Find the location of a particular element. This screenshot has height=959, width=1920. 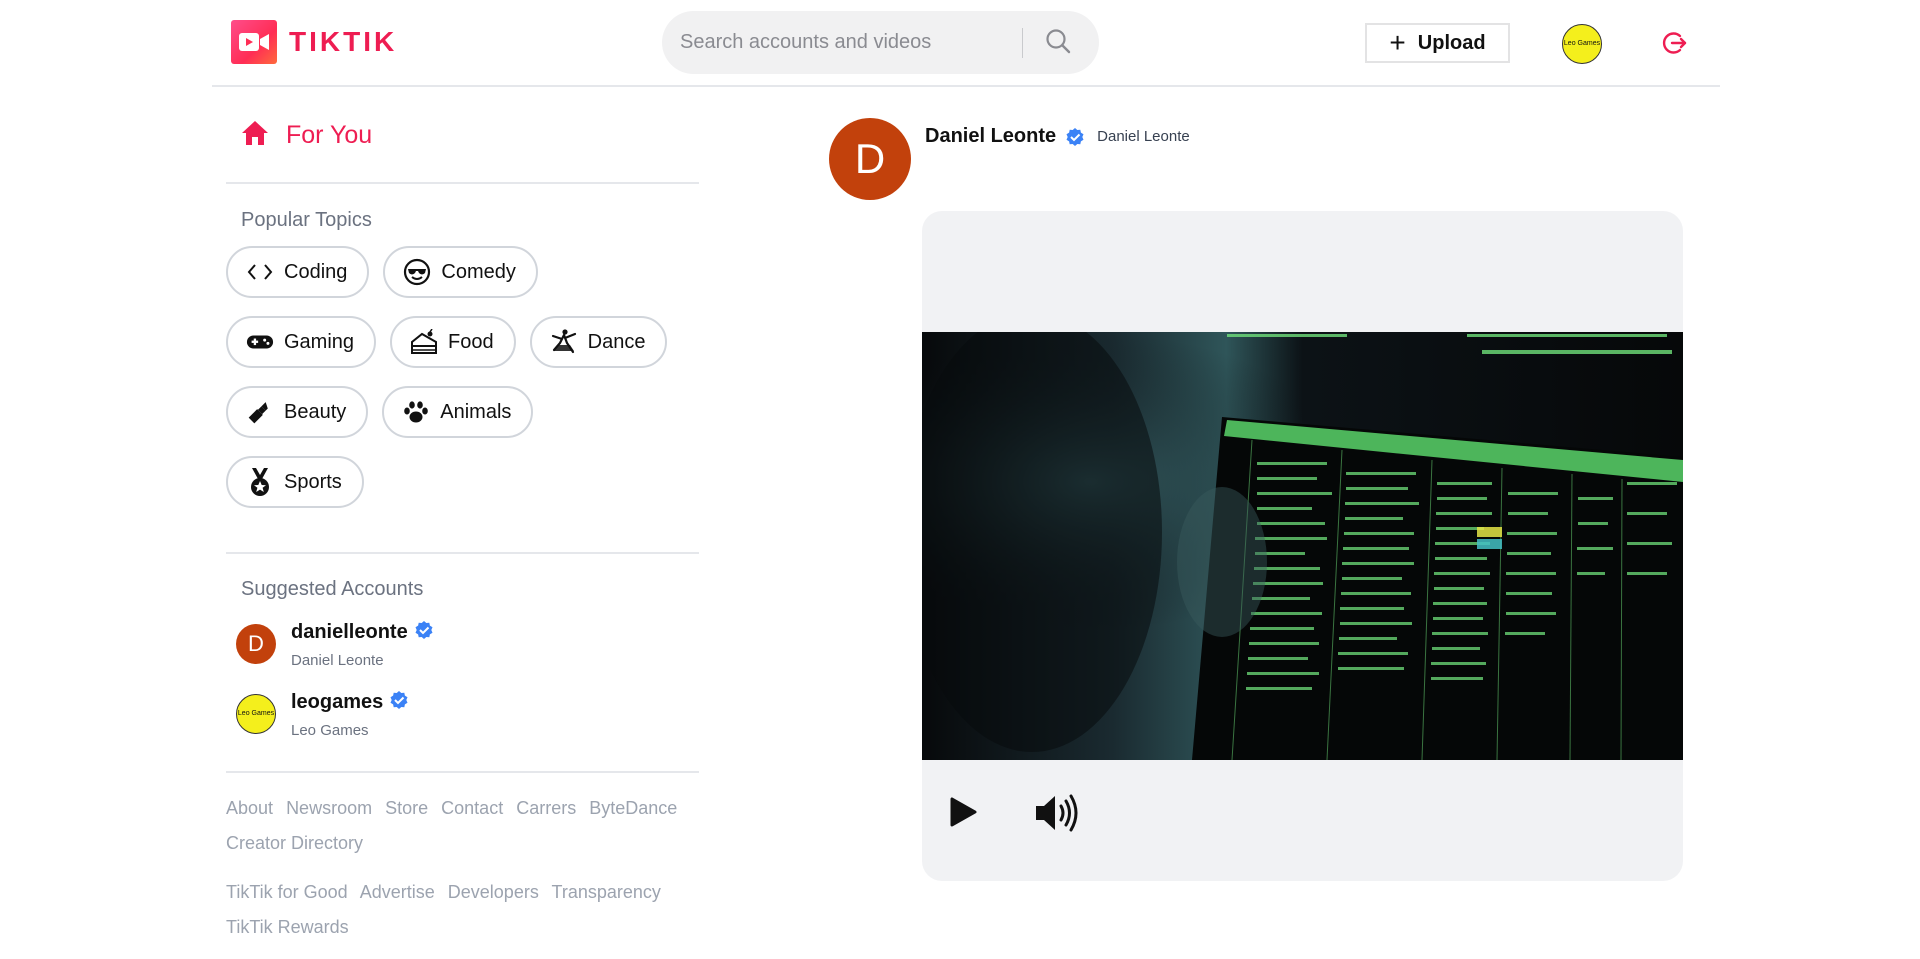

volume-icon is located at coordinates (1057, 813).